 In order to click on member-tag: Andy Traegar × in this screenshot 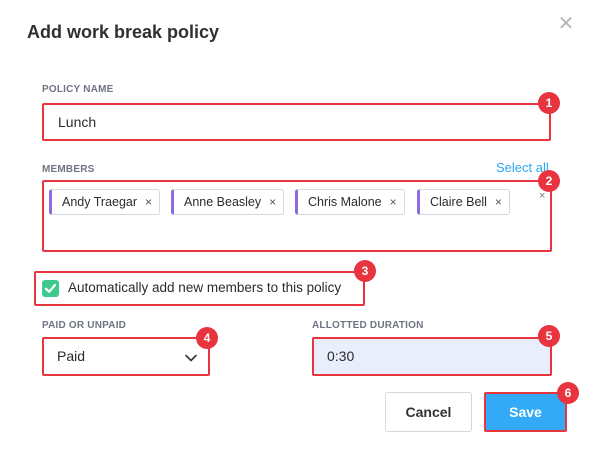, I will do `click(105, 202)`.